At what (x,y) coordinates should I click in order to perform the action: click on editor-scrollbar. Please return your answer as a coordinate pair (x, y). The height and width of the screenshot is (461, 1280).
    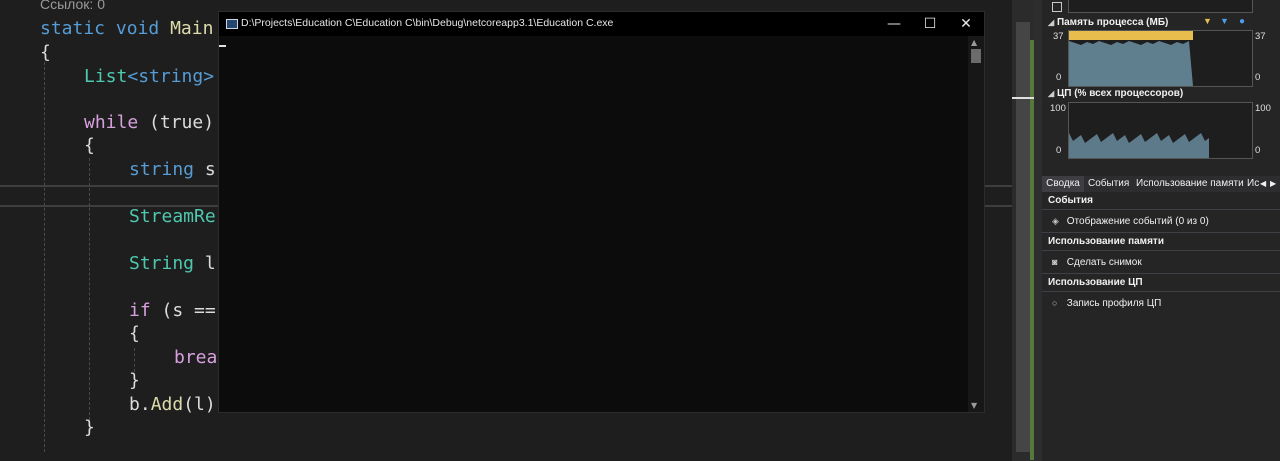
    Looking at the image, I should click on (1023, 230).